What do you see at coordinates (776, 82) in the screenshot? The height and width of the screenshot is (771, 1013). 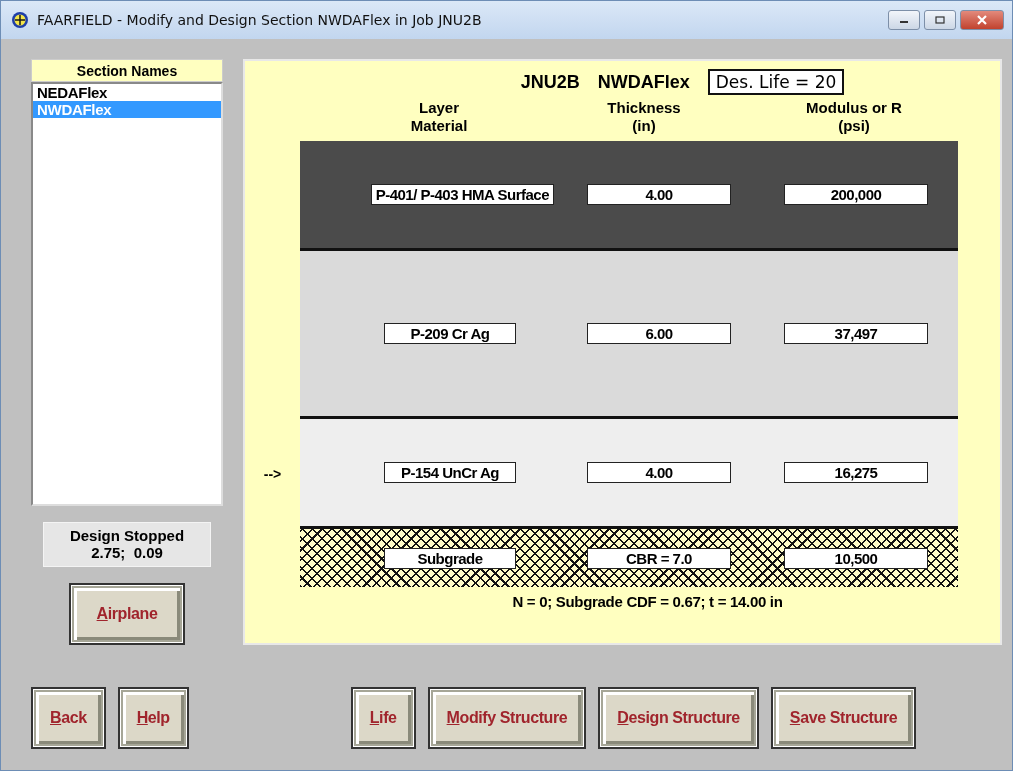 I see `design-life-field: Des. Life = 20` at bounding box center [776, 82].